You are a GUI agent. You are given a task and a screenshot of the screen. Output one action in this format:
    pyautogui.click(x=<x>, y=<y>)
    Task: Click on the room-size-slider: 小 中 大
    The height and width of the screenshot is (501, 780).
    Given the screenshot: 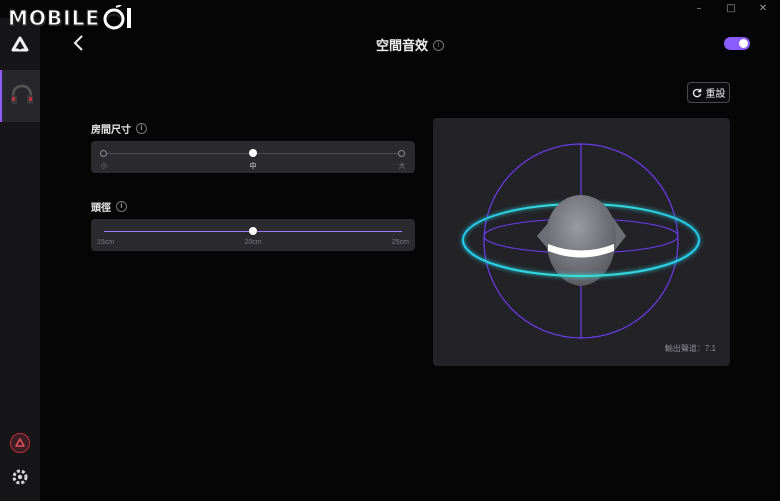 What is the action you would take?
    pyautogui.click(x=253, y=157)
    